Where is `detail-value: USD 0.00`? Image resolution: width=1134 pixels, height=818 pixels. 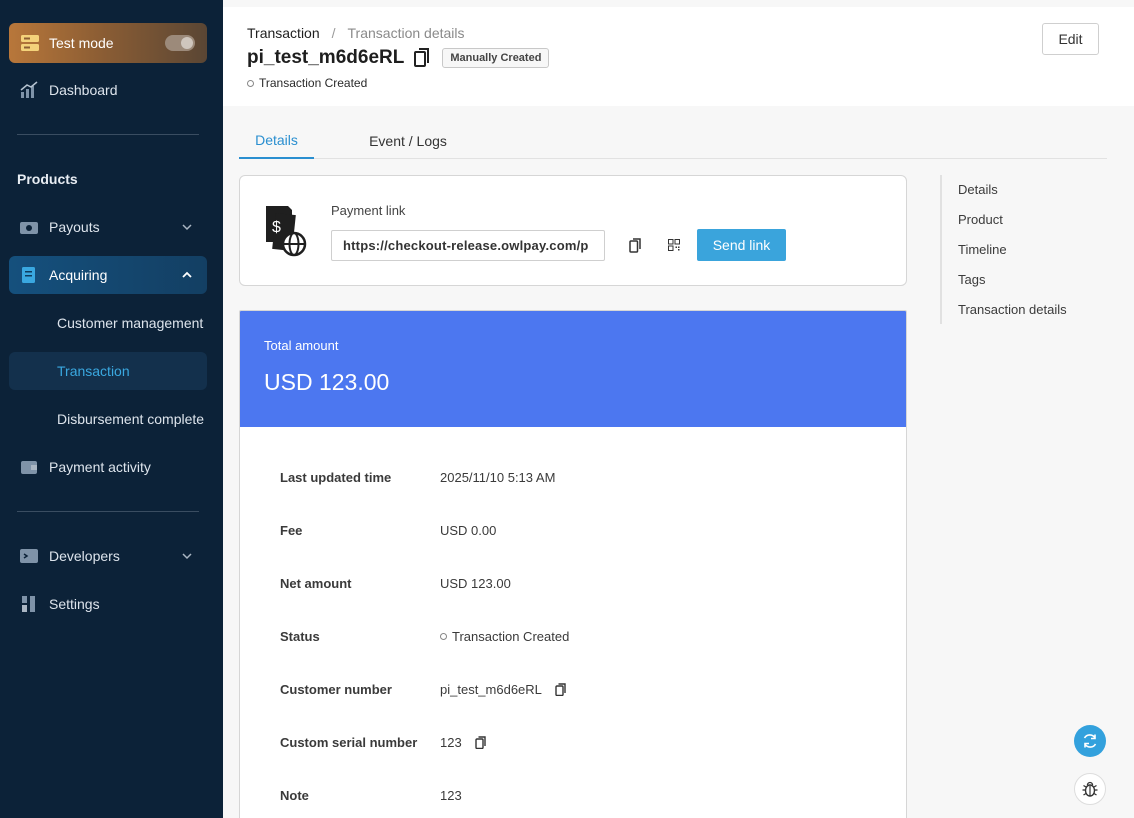
detail-value: USD 0.00 is located at coordinates (468, 530).